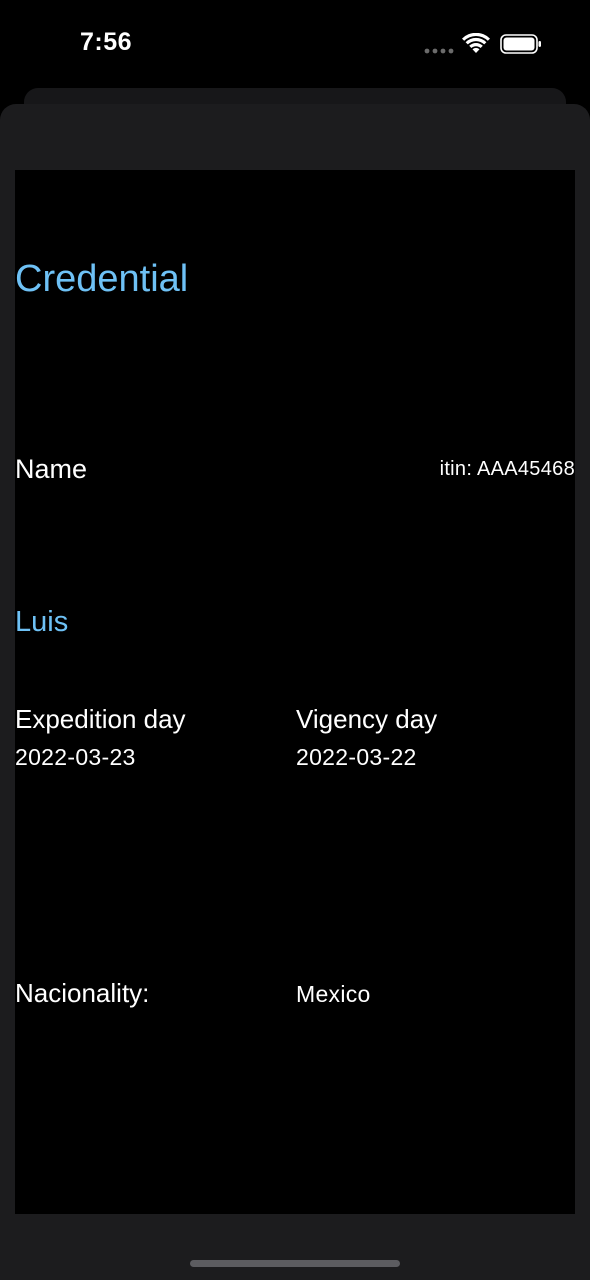 The image size is (590, 1280). What do you see at coordinates (356, 757) in the screenshot?
I see `vigency-day-value: 2022-03-22` at bounding box center [356, 757].